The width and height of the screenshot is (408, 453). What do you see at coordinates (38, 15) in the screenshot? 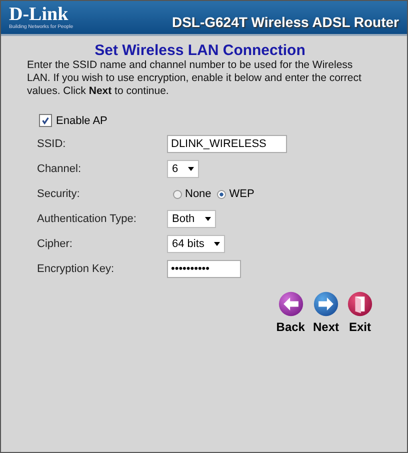
I see `logo-text: D-Link` at bounding box center [38, 15].